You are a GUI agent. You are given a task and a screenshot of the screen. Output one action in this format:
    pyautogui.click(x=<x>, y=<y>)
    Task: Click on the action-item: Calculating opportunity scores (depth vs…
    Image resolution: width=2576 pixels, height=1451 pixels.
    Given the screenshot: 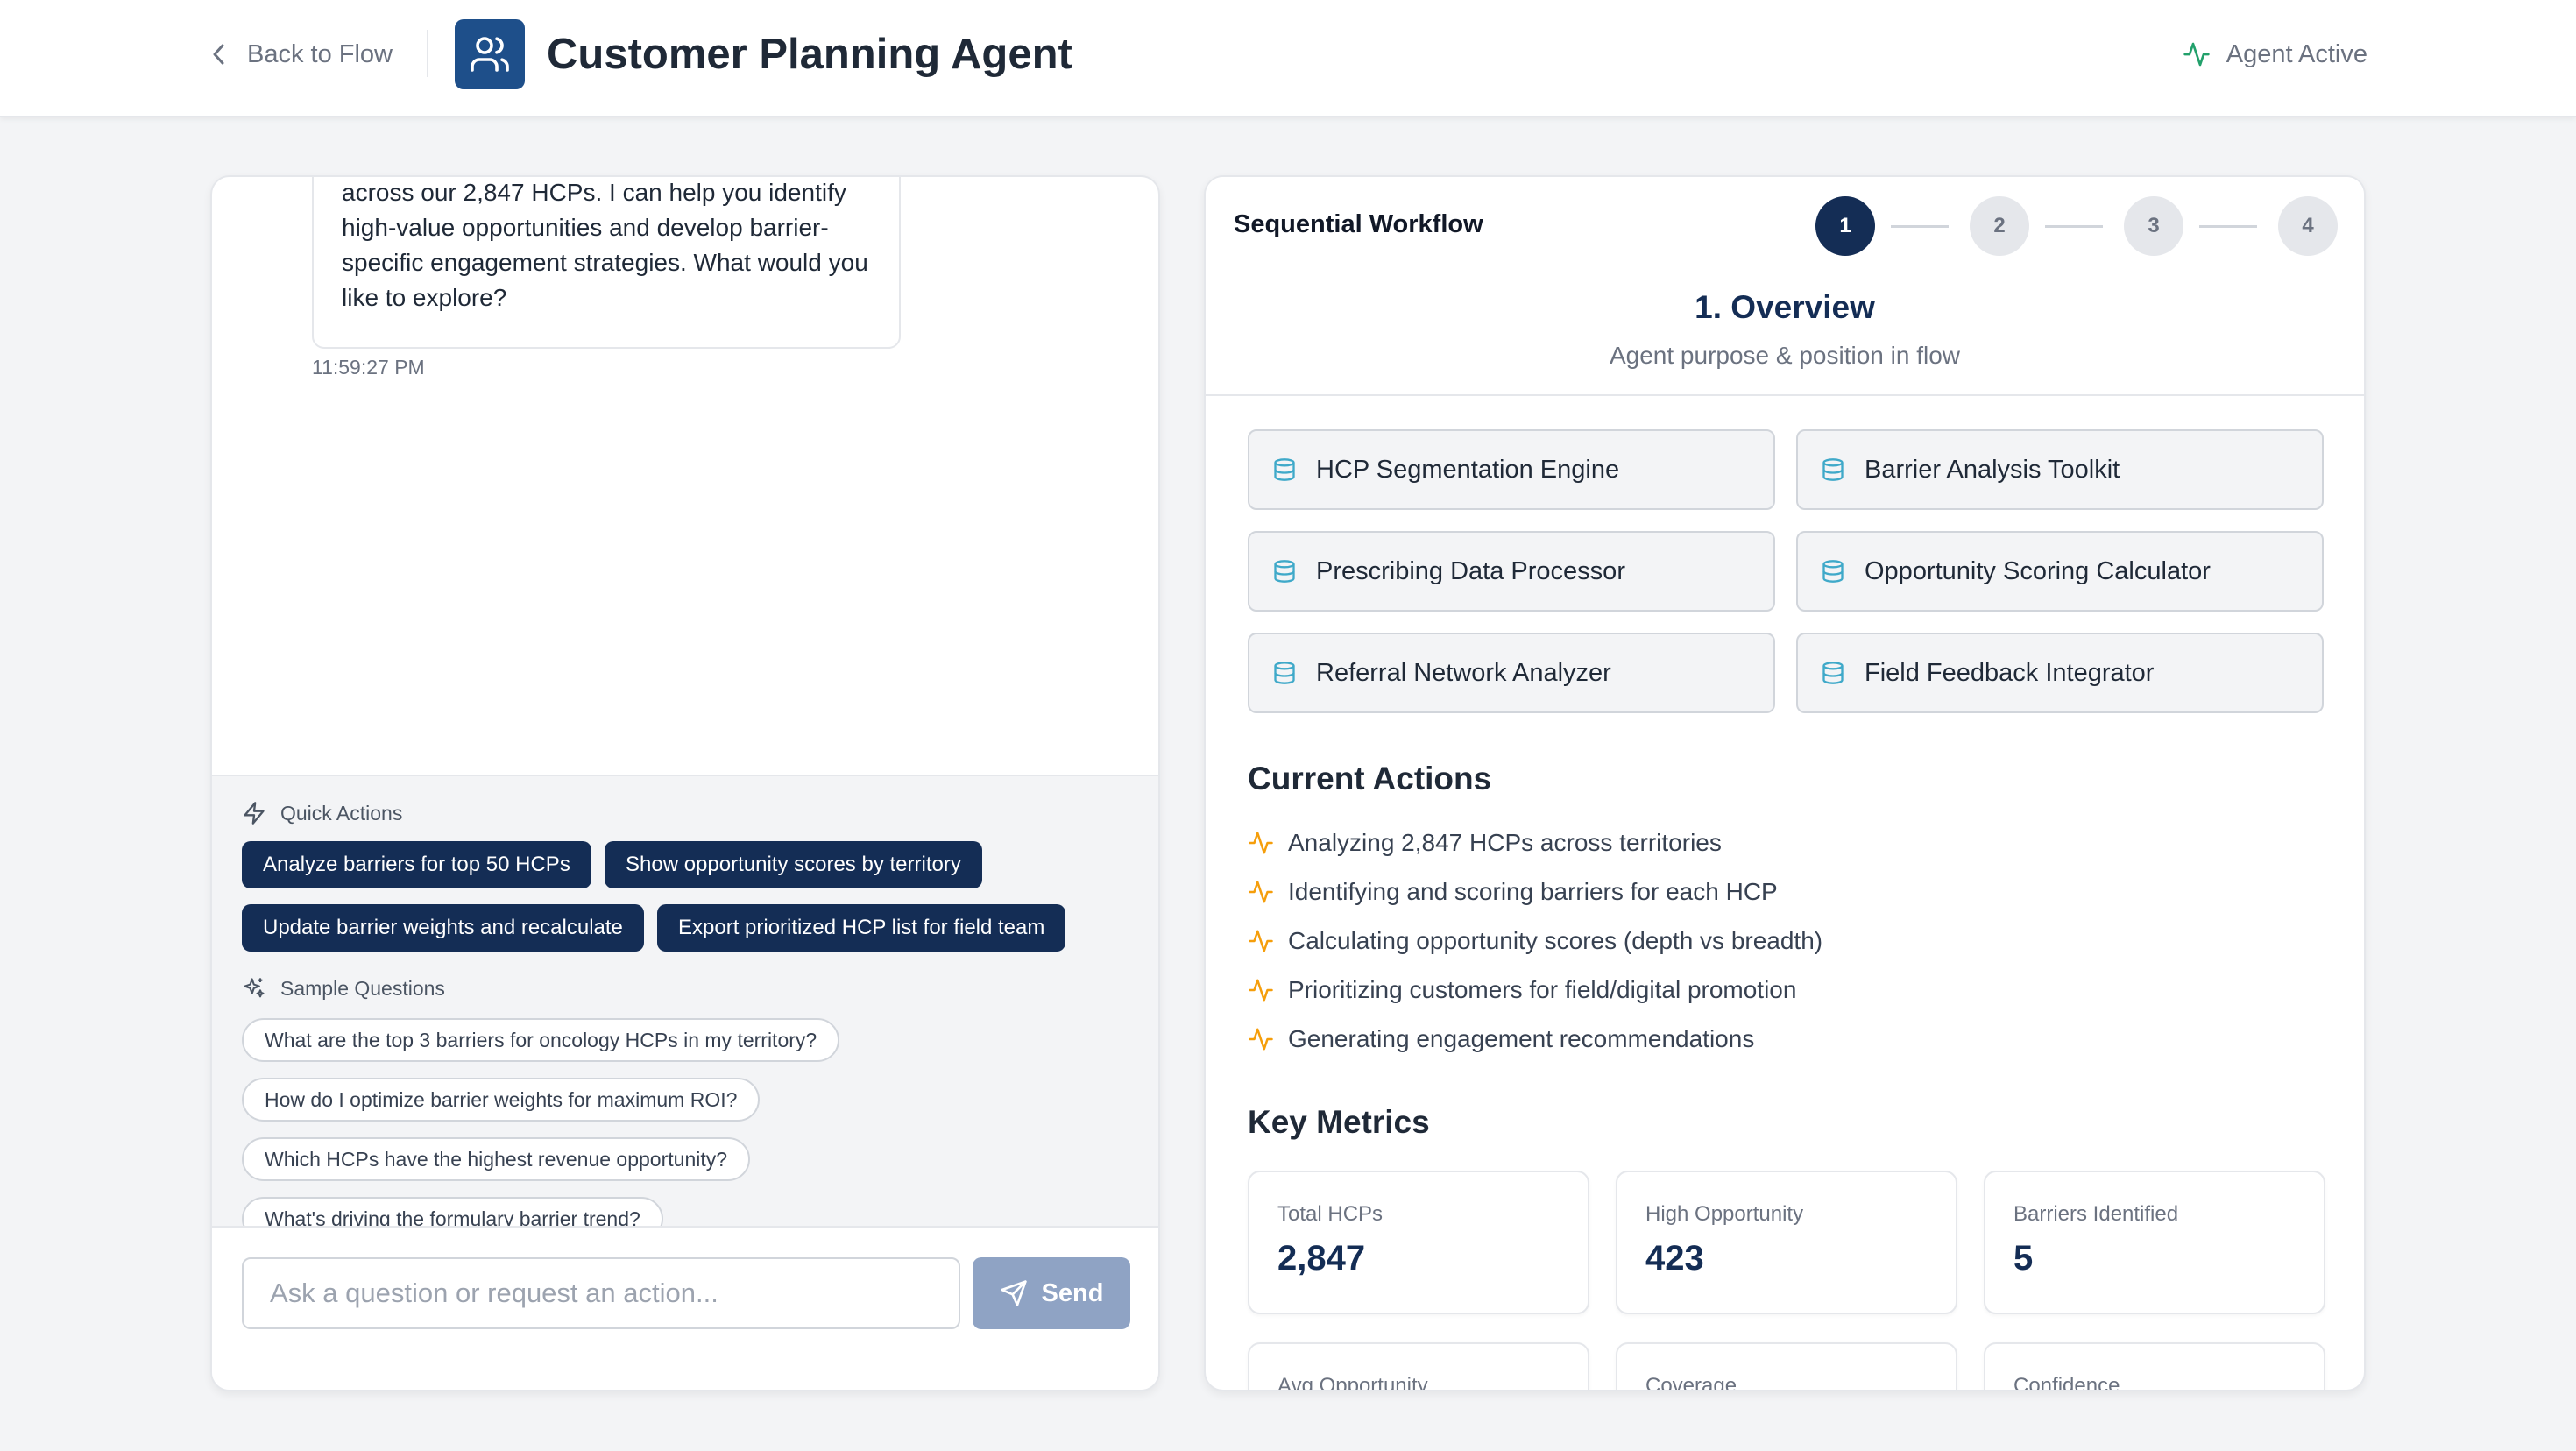 What is the action you would take?
    pyautogui.click(x=1535, y=941)
    